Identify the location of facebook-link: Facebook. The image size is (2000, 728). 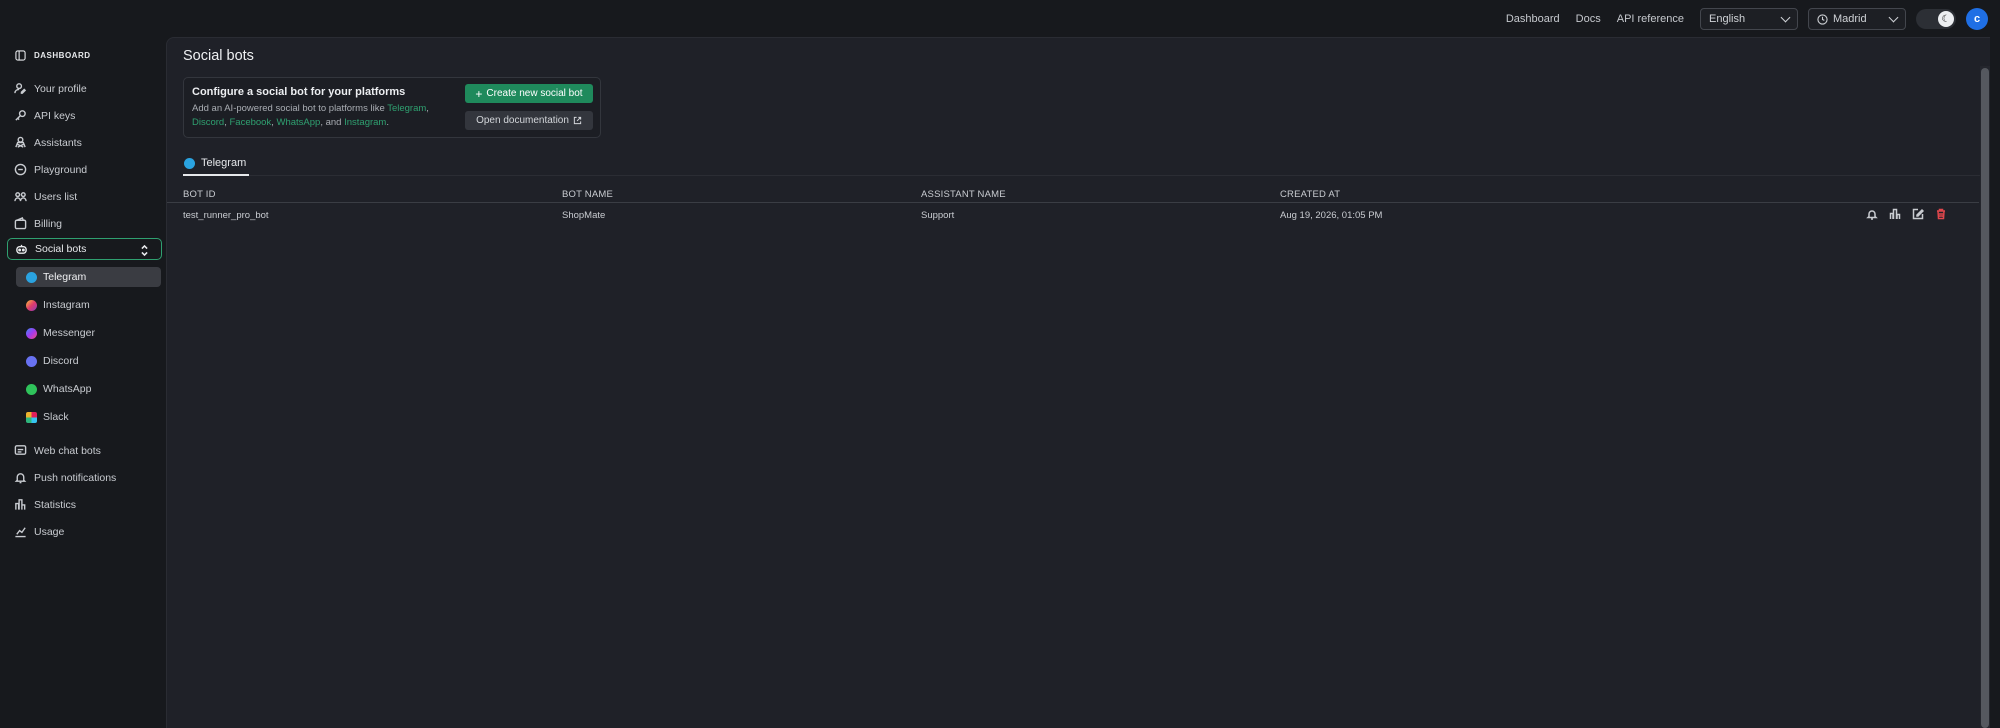
(250, 122).